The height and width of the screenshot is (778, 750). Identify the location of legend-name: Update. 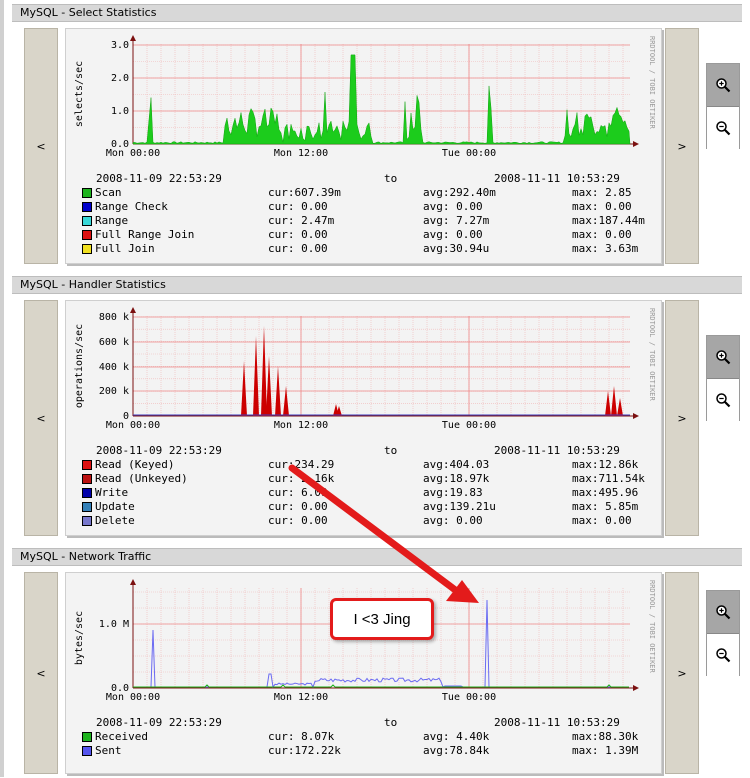
(115, 506).